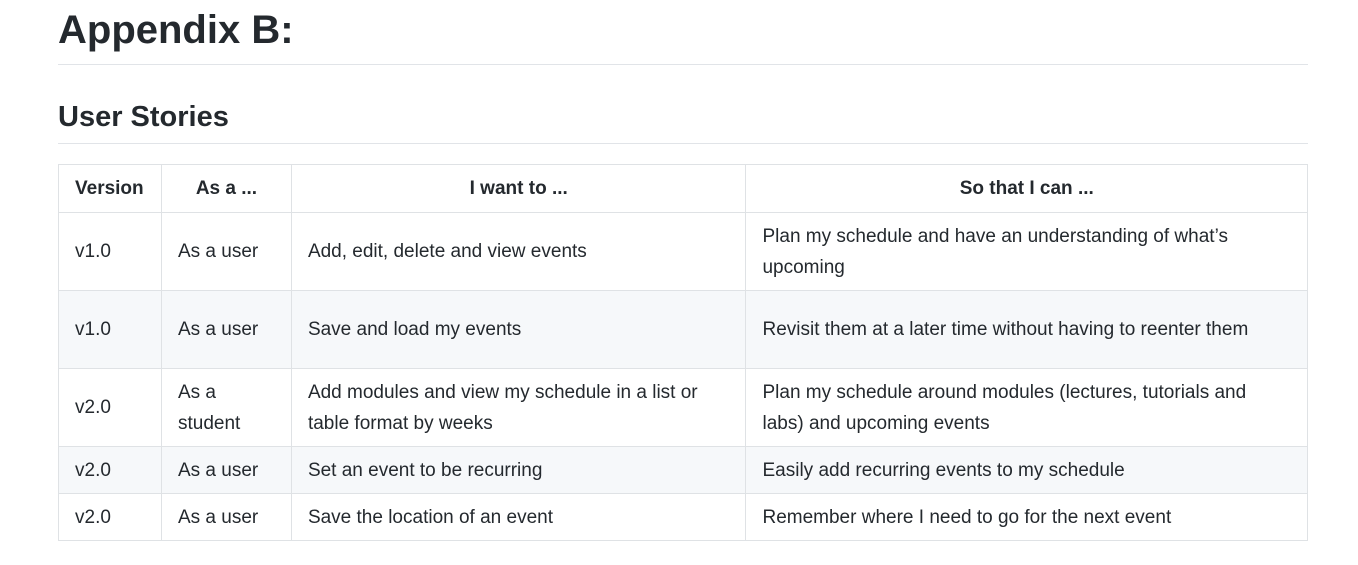  What do you see at coordinates (518, 251) in the screenshot?
I see `cell-i-want-to: Add, edit, delete and view events` at bounding box center [518, 251].